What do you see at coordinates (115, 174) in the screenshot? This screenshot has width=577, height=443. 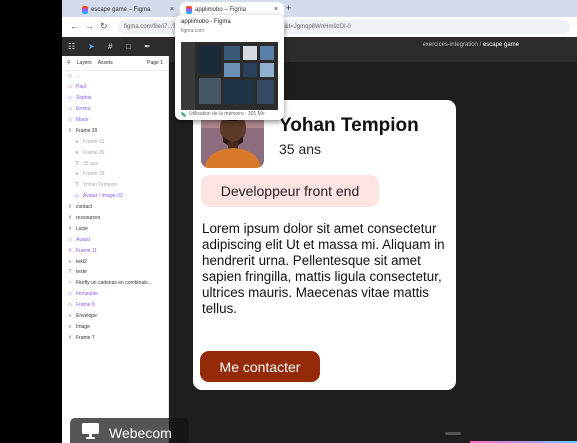 I see `layer-item: ≡ Frame 28` at bounding box center [115, 174].